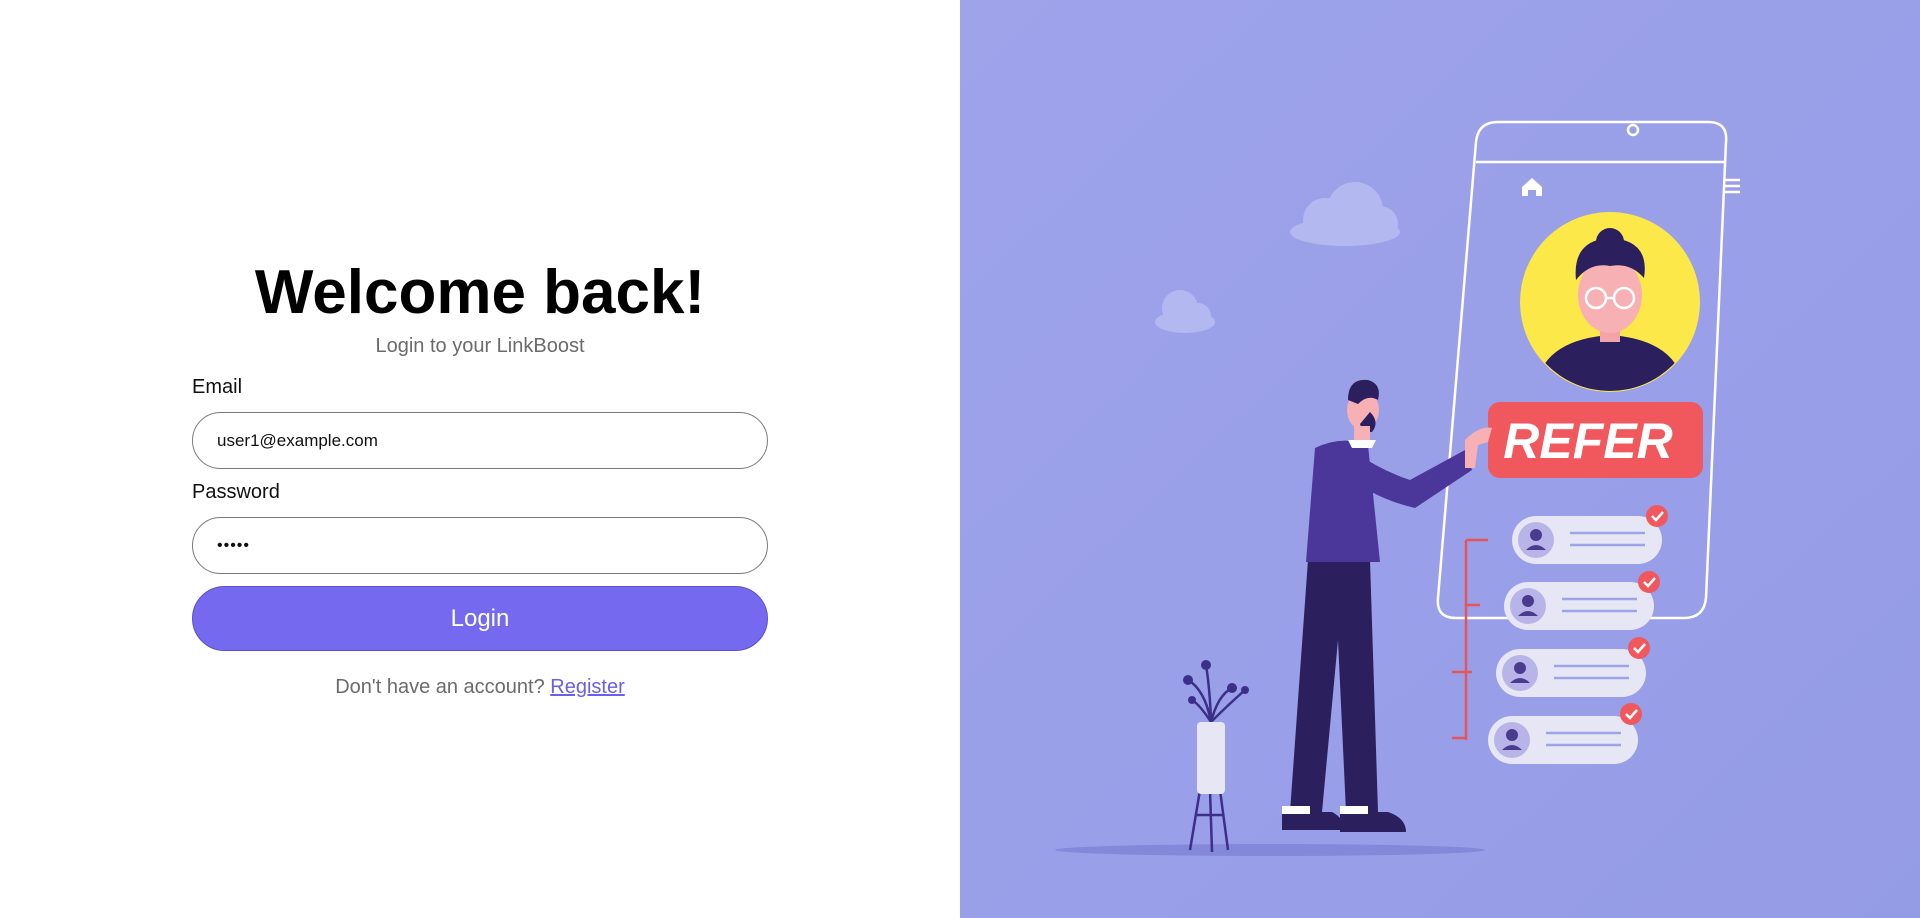 This screenshot has width=1920, height=918. What do you see at coordinates (480, 618) in the screenshot?
I see `login-button: Login` at bounding box center [480, 618].